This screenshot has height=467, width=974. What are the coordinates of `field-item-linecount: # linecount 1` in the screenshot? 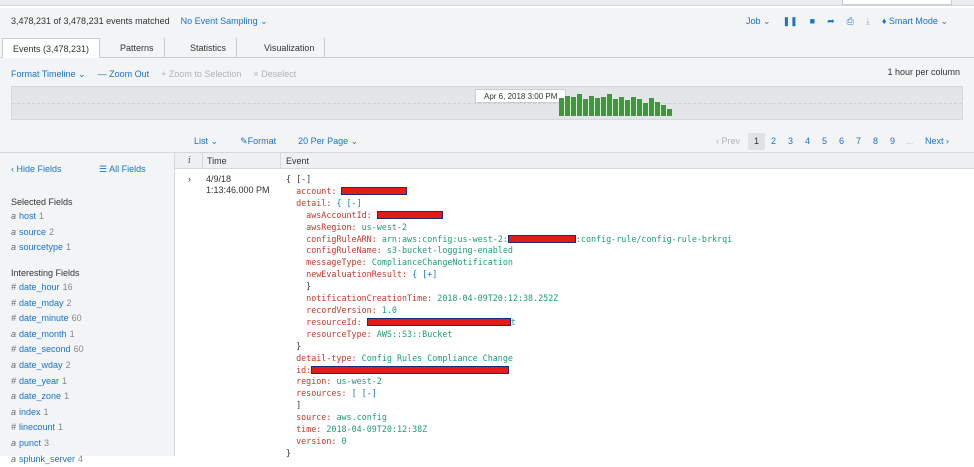 It's located at (47, 428).